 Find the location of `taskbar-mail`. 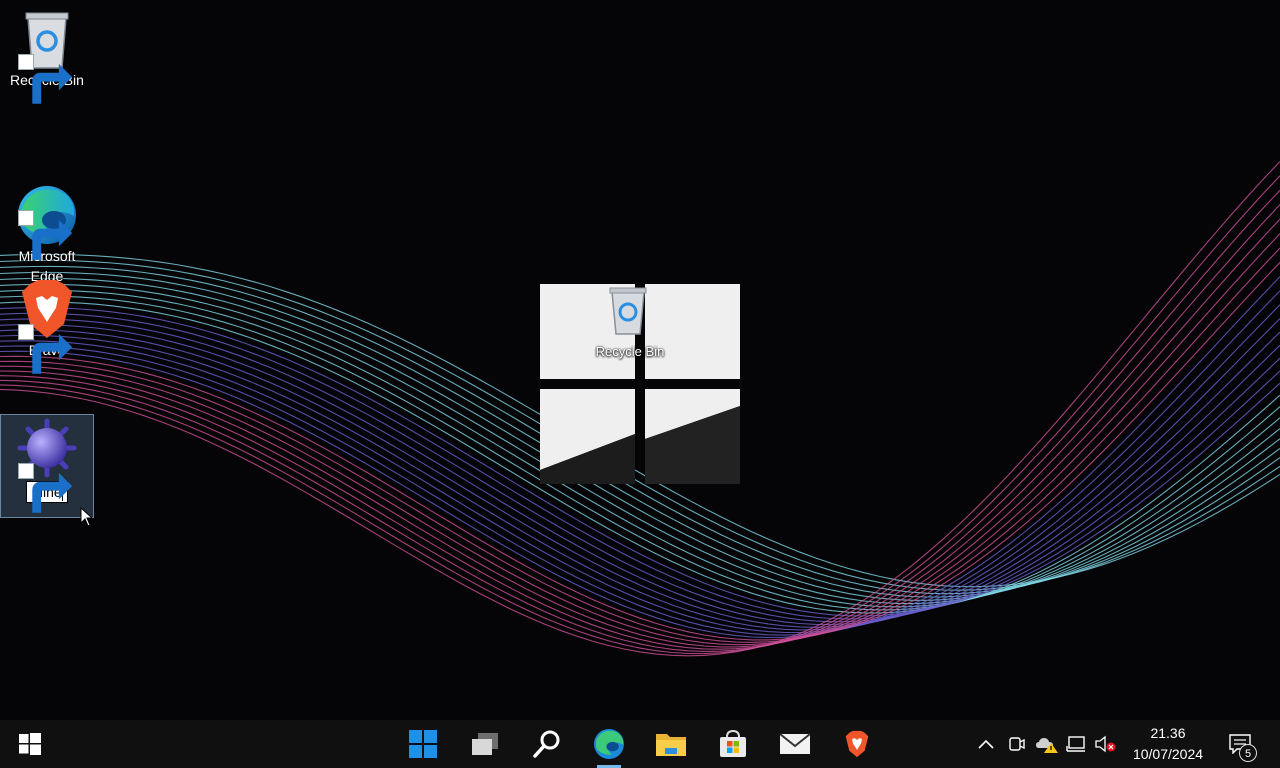

taskbar-mail is located at coordinates (795, 744).